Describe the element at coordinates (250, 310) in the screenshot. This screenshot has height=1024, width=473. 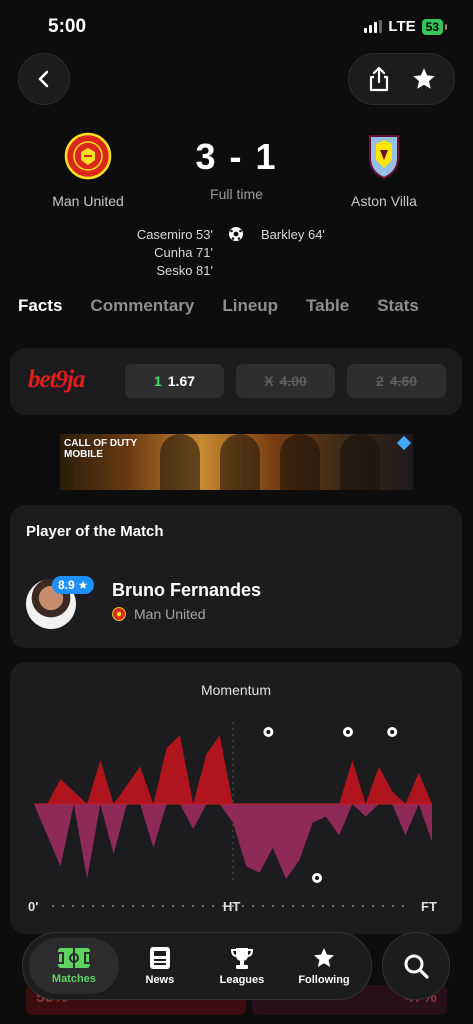
I see `tab-lineup: Lineup` at that location.